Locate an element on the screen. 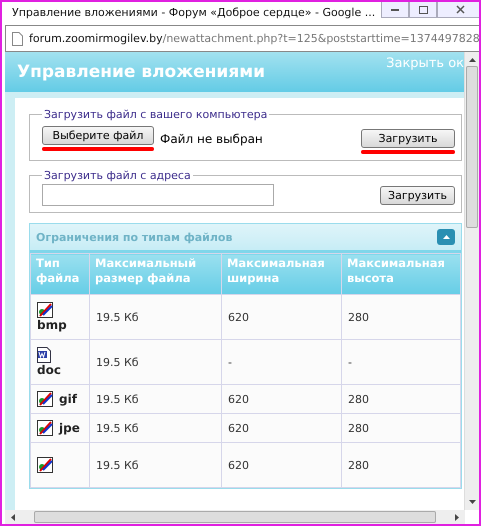 Image resolution: width=481 pixels, height=526 pixels. section-title: Ограничения по типам файлов is located at coordinates (134, 237).